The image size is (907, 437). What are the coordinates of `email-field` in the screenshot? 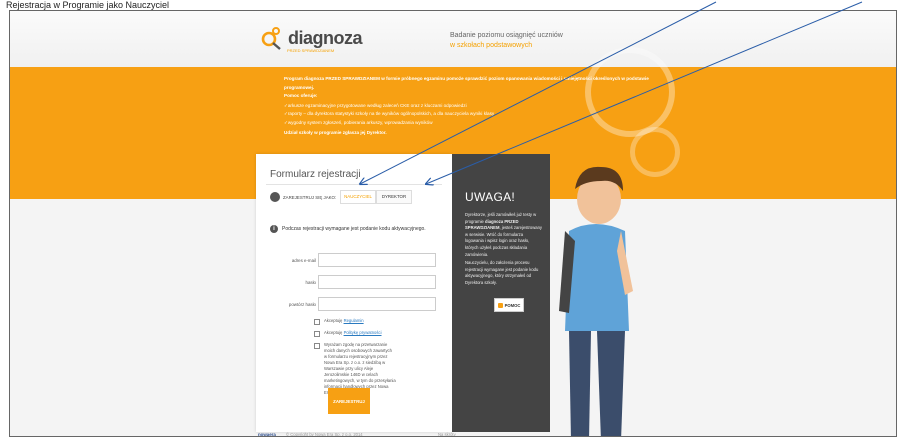 It's located at (377, 260).